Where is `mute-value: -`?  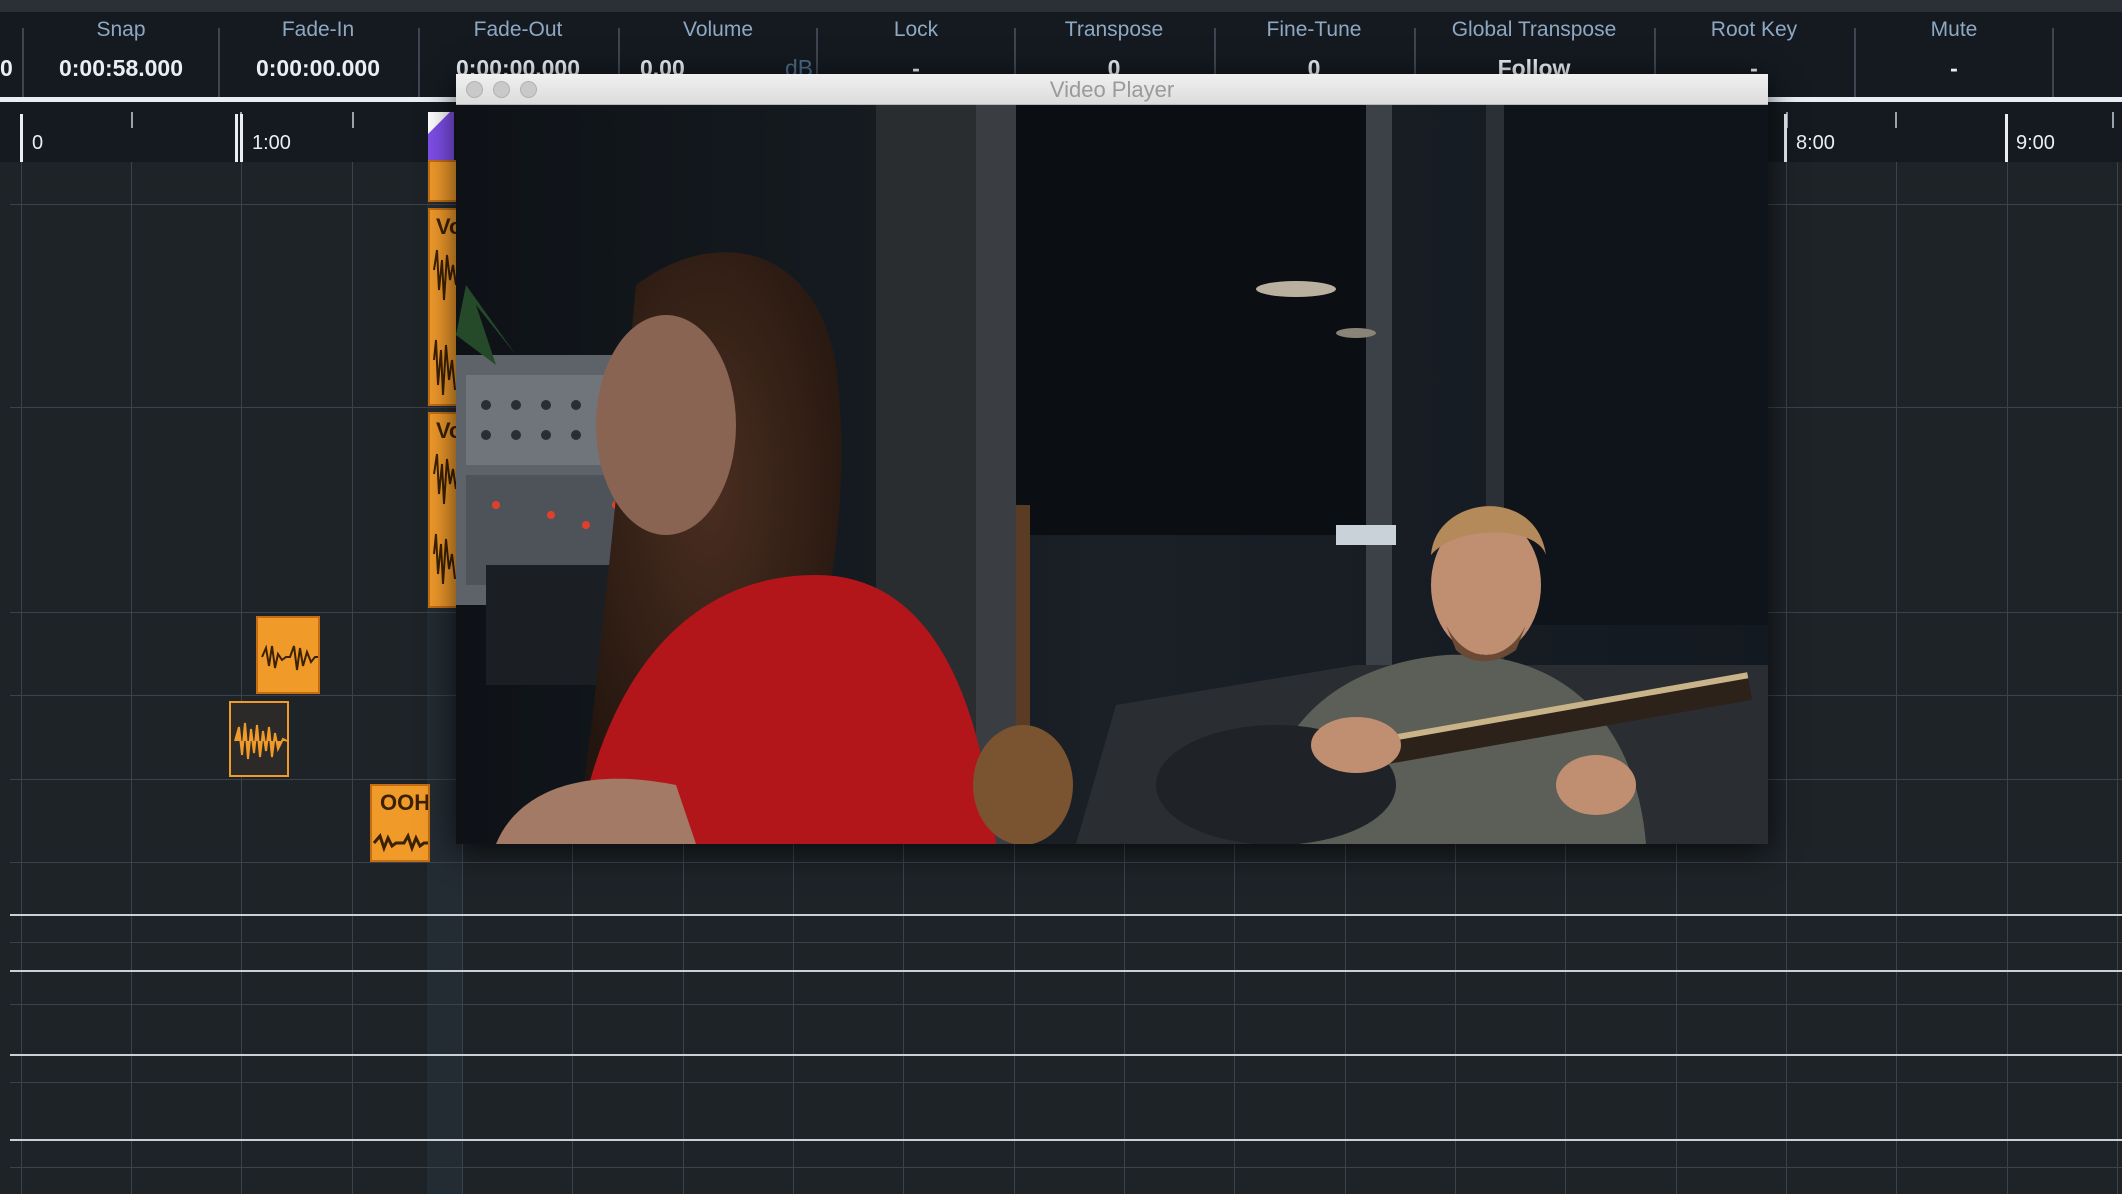 mute-value: - is located at coordinates (1954, 68).